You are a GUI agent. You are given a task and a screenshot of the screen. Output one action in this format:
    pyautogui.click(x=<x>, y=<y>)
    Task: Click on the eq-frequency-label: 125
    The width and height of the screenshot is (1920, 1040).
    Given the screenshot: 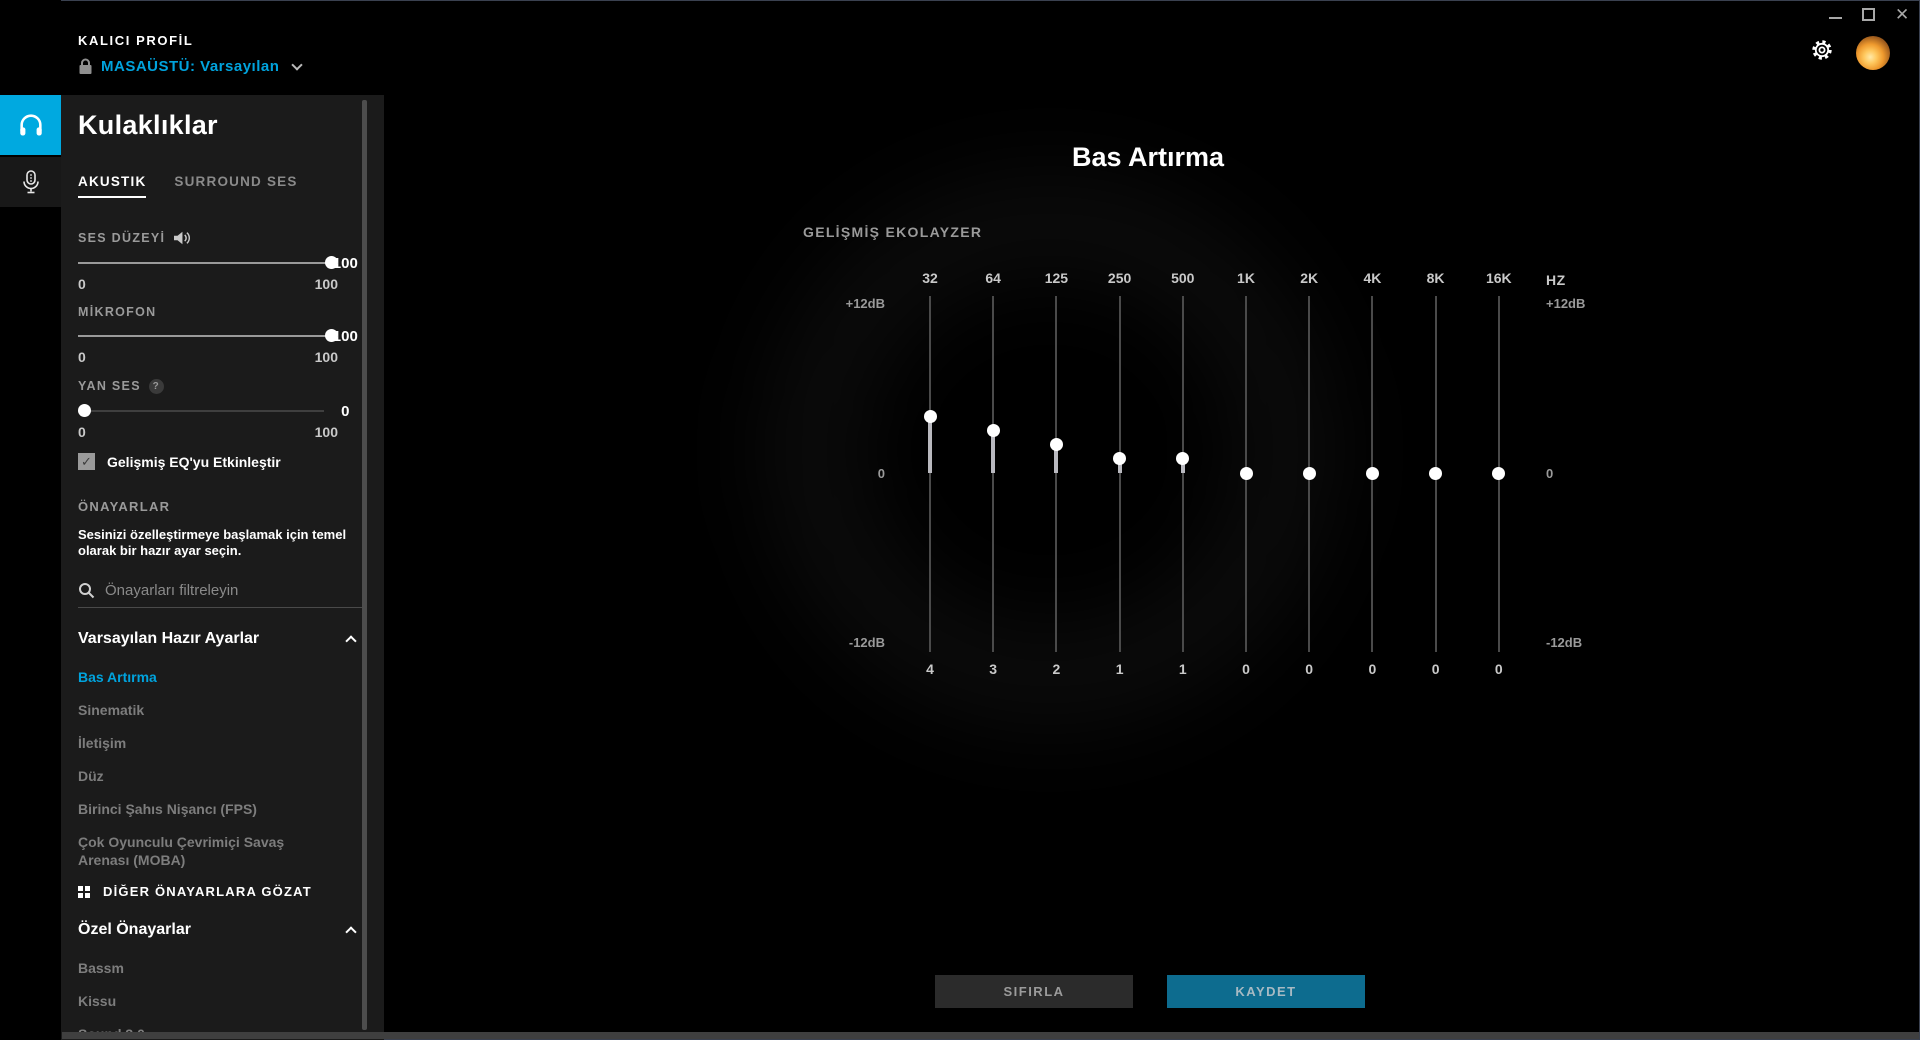 What is the action you would take?
    pyautogui.click(x=1056, y=278)
    